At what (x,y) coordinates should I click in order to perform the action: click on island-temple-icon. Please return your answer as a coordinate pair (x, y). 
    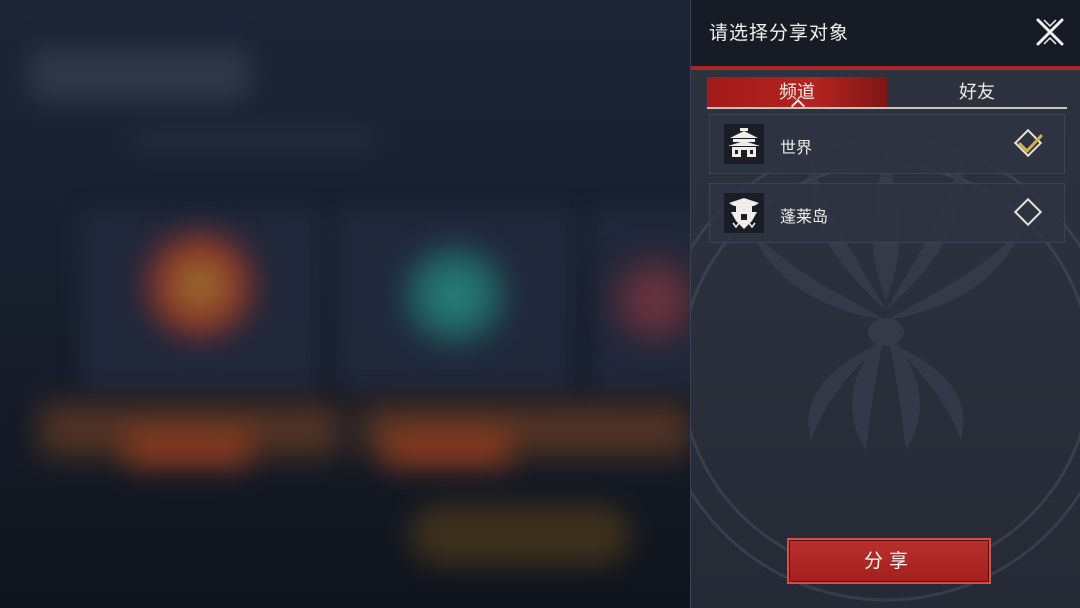
    Looking at the image, I should click on (744, 213).